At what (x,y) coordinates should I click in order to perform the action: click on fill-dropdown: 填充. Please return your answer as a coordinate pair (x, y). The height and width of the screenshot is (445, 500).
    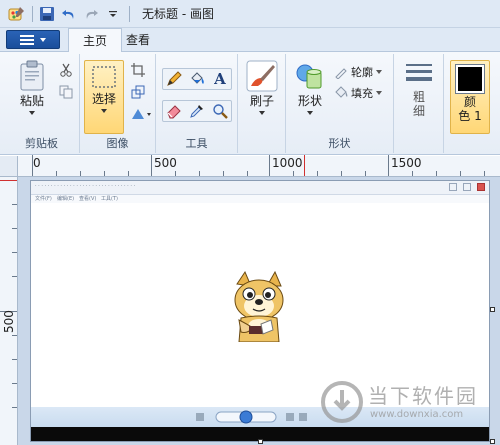
    Looking at the image, I should click on (358, 93).